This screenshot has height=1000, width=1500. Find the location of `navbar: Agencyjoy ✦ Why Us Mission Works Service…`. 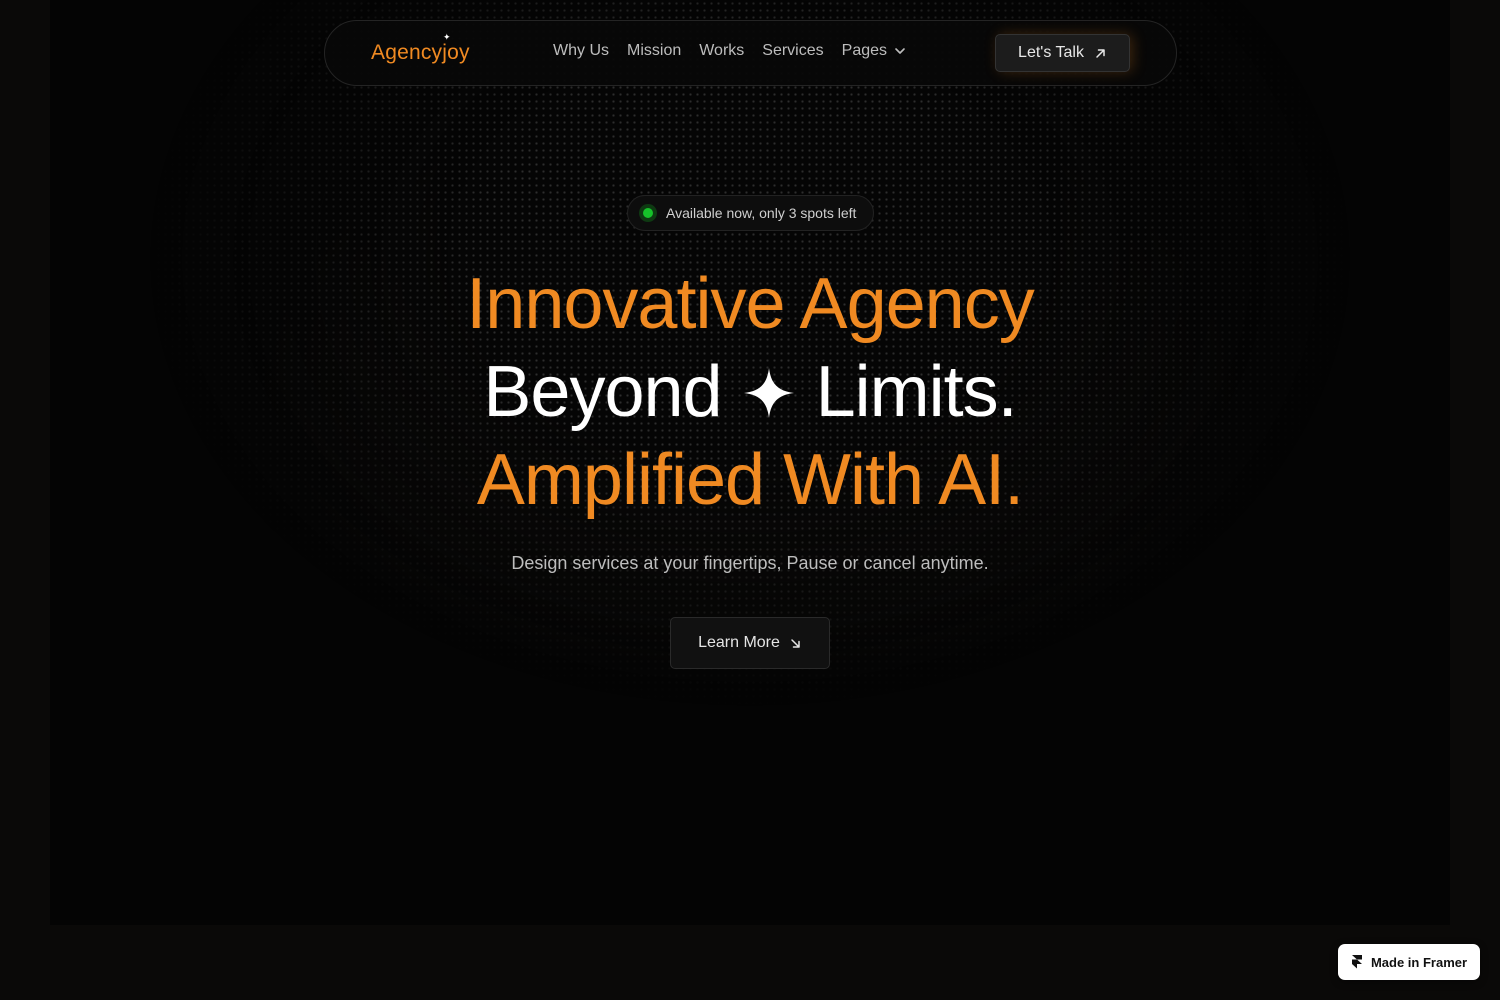

navbar: Agencyjoy ✦ Why Us Mission Works Service… is located at coordinates (750, 53).